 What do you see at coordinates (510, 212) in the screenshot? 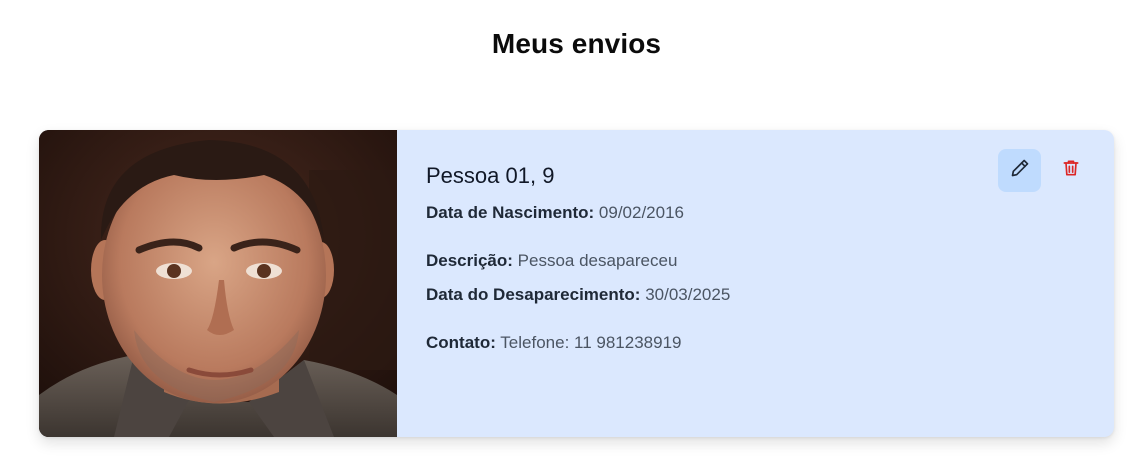
I see `birth-date-label: Data de Nascimento:` at bounding box center [510, 212].